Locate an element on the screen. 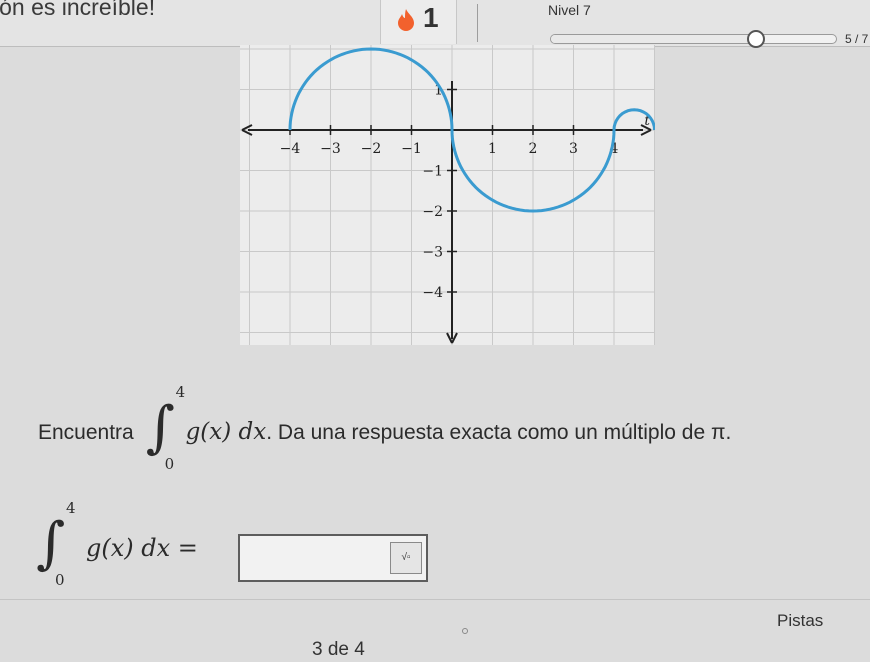  top-bar: ión es increíble! 1 Nivel 7 5 / 7 is located at coordinates (435, 24).